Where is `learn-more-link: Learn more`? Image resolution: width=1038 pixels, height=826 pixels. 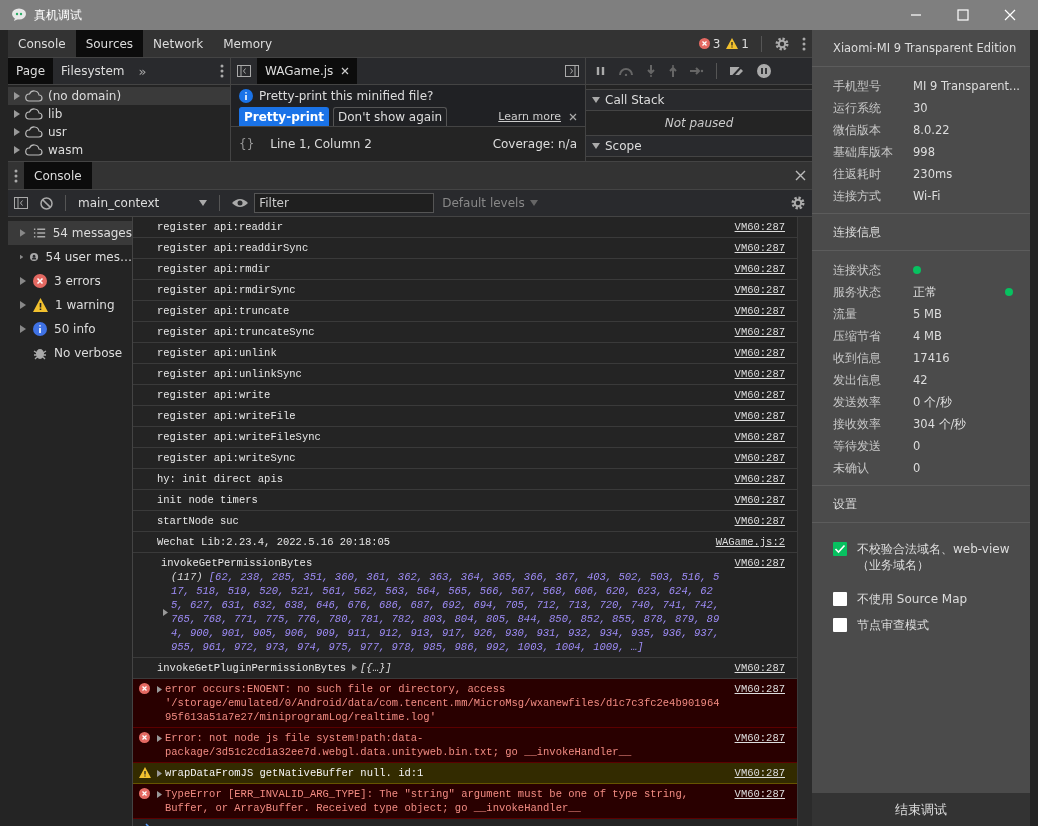
learn-more-link: Learn more is located at coordinates (529, 116).